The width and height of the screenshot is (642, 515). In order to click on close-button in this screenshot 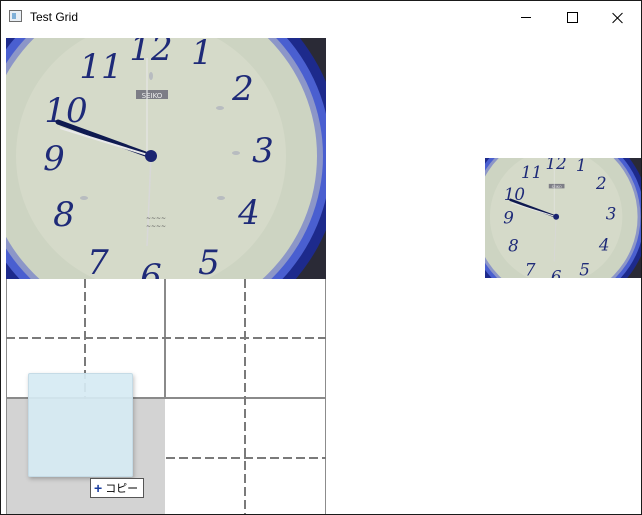, I will do `click(618, 17)`.